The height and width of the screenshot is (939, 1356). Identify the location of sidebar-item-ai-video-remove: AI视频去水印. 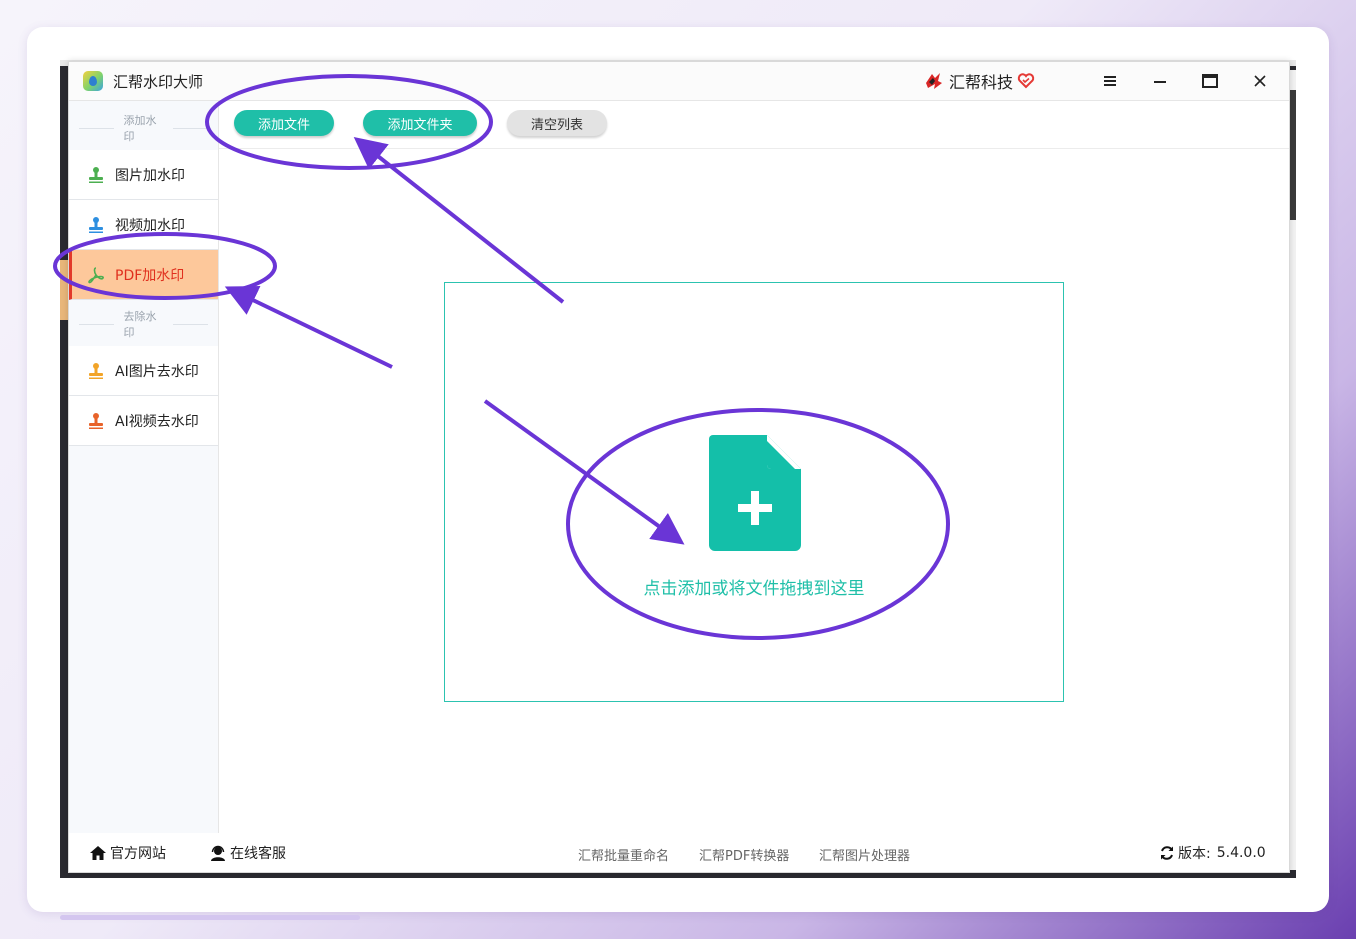
(143, 421).